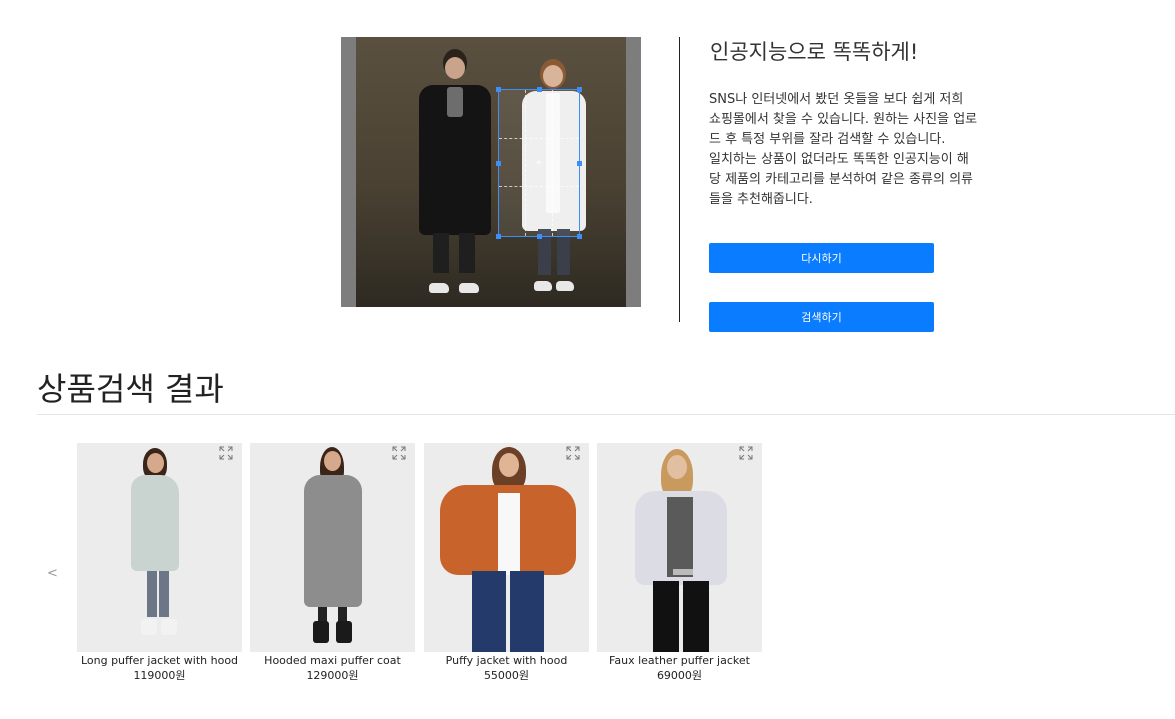 The height and width of the screenshot is (719, 1175). Describe the element at coordinates (821, 258) in the screenshot. I see `retry-button: 다시하기` at that location.